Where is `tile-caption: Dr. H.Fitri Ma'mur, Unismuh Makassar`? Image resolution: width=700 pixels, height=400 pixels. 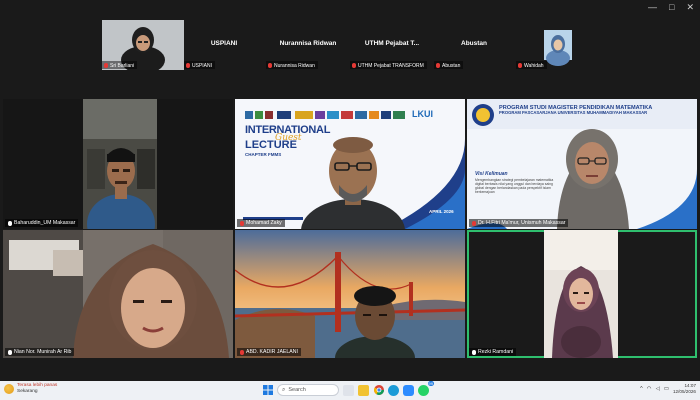
tile-caption: Dr. H.Fitri Ma'mur, Unismuh Makassar is located at coordinates (519, 223).